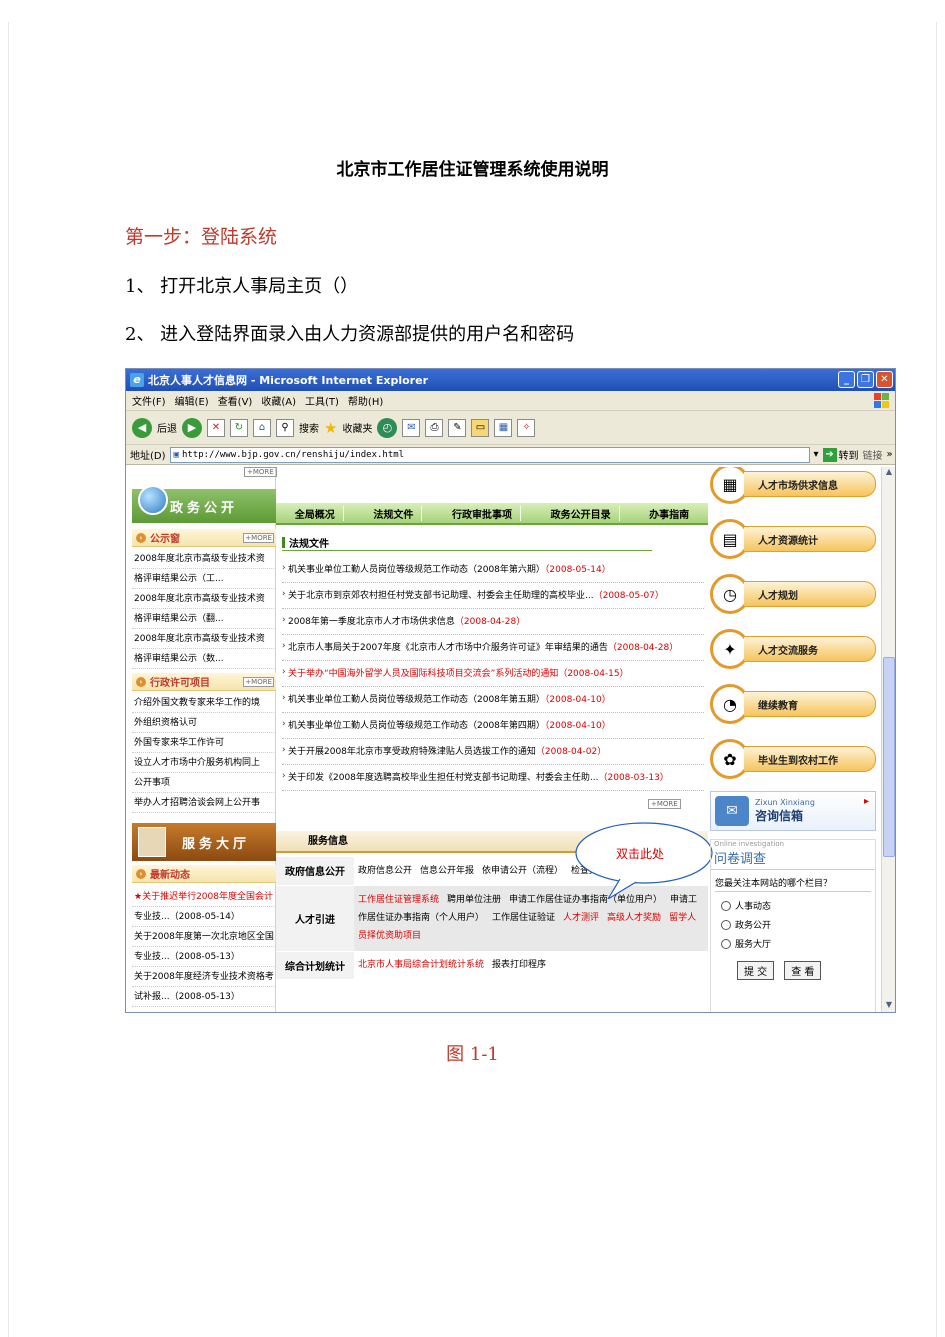  What do you see at coordinates (235, 400) in the screenshot?
I see `menu-item: 查看(V)` at bounding box center [235, 400].